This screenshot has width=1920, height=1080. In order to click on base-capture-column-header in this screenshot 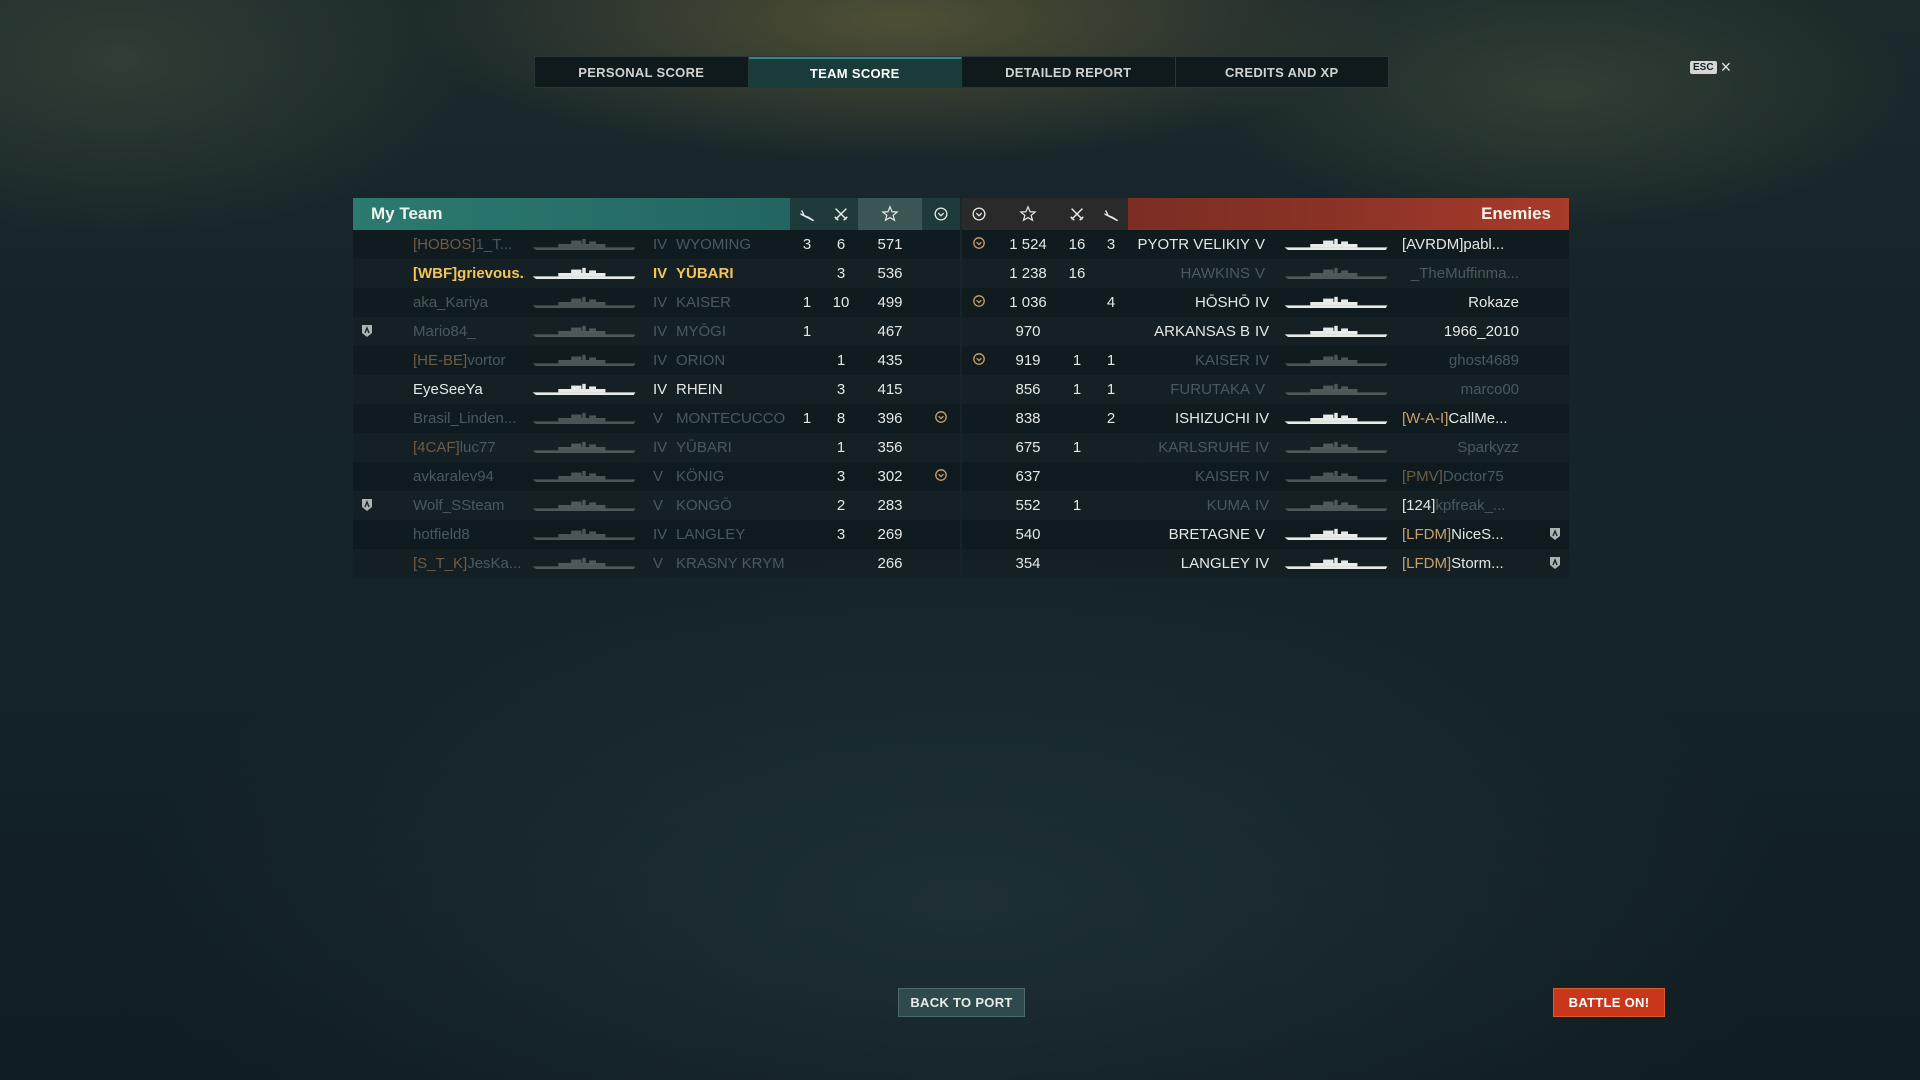, I will do `click(941, 214)`.